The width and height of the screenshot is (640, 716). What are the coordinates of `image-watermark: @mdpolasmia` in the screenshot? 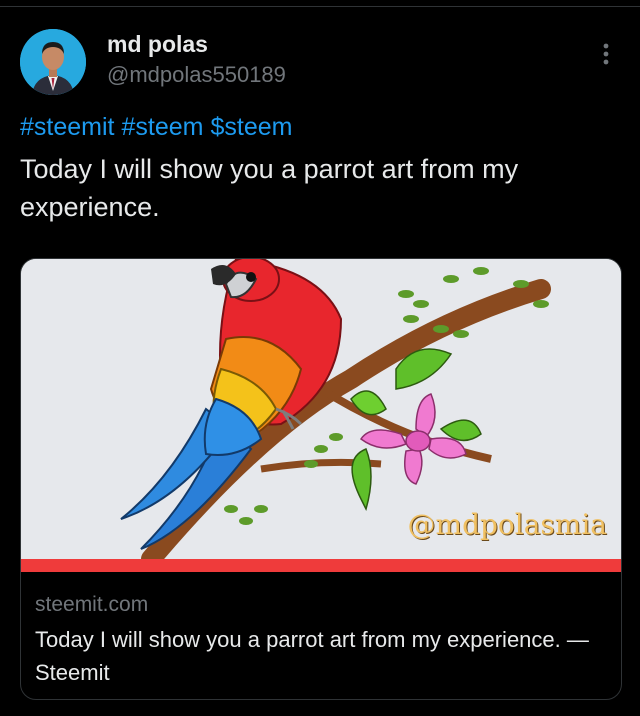 It's located at (507, 524).